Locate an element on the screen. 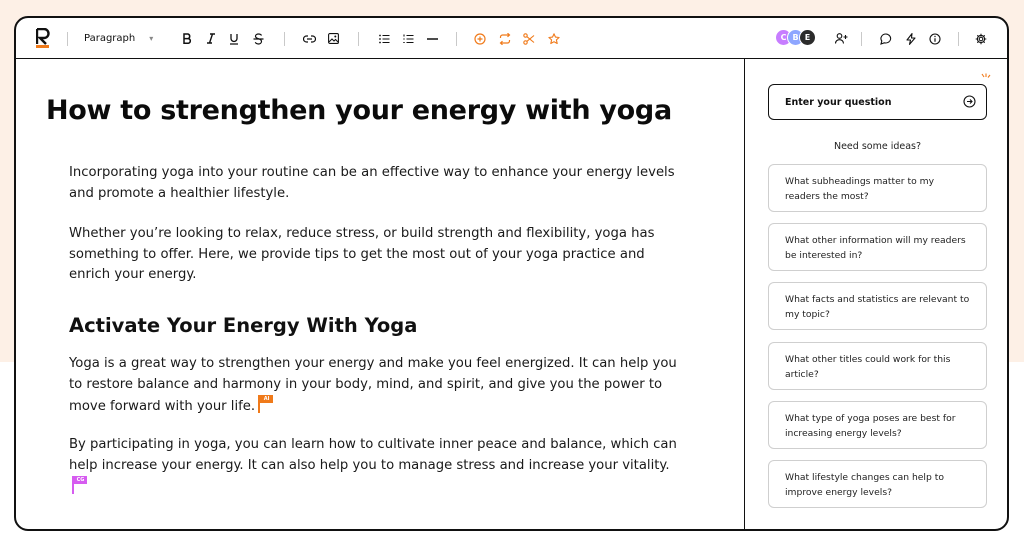 Image resolution: width=1024 pixels, height=546 pixels. scissors-icon is located at coordinates (529, 38).